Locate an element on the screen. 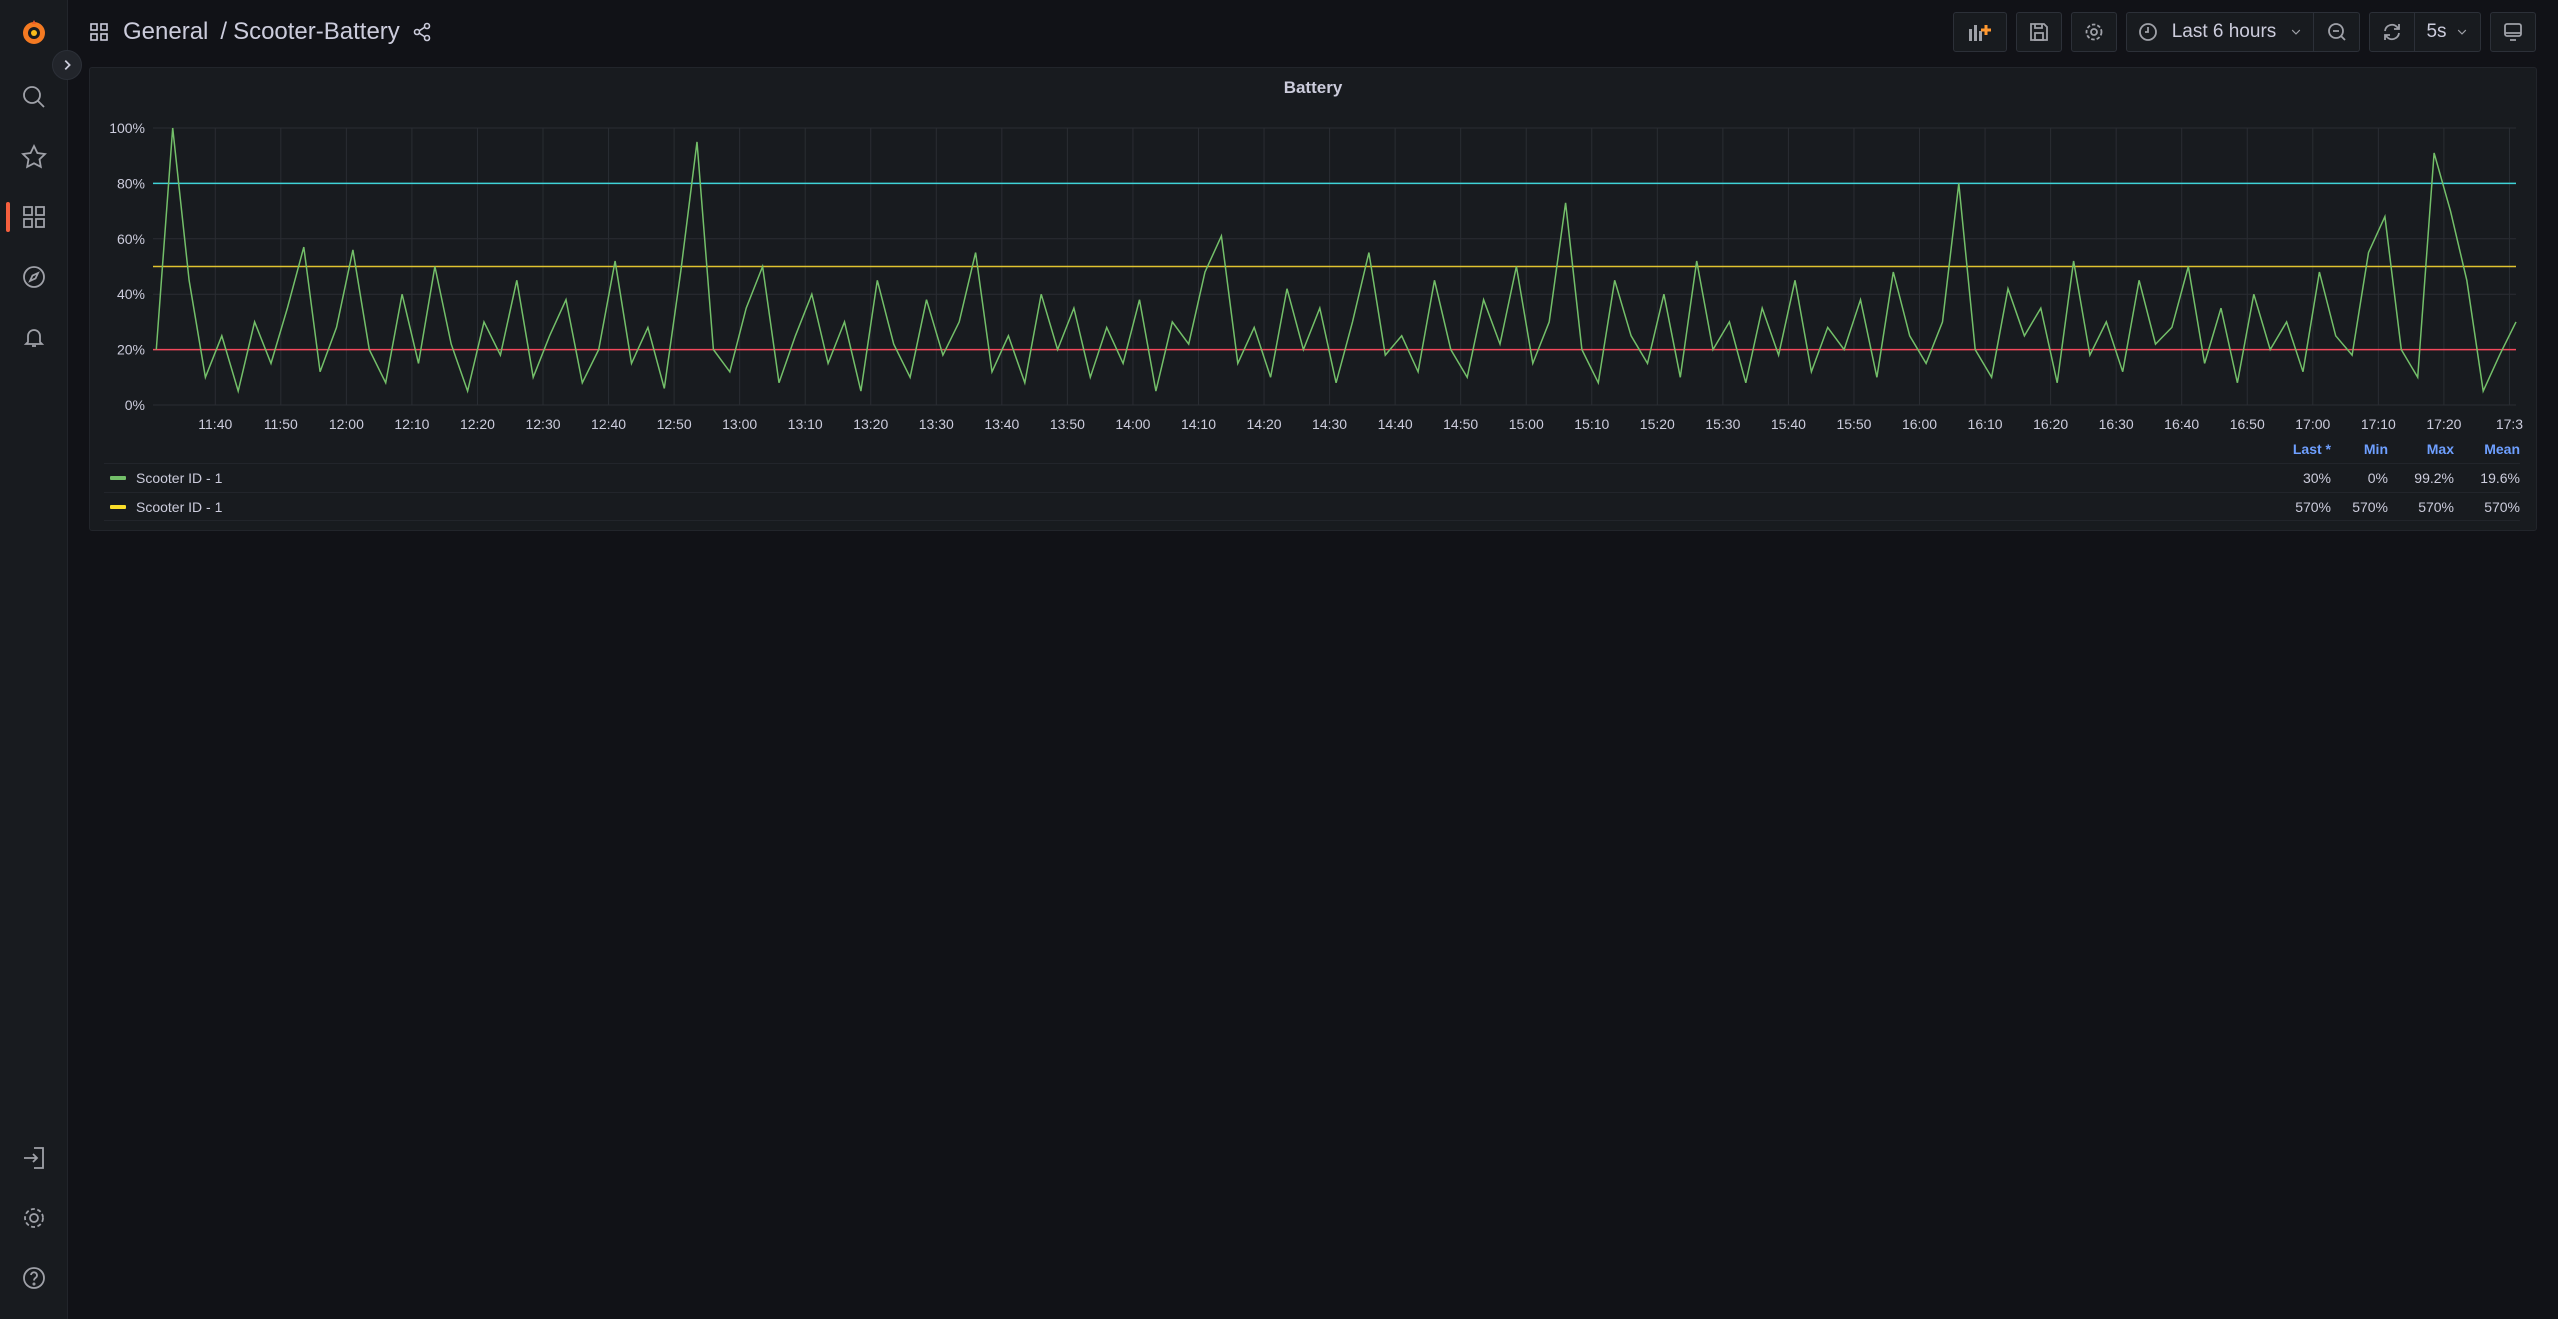 This screenshot has height=1319, width=2558. x-tick-label: 12:00 is located at coordinates (346, 424).